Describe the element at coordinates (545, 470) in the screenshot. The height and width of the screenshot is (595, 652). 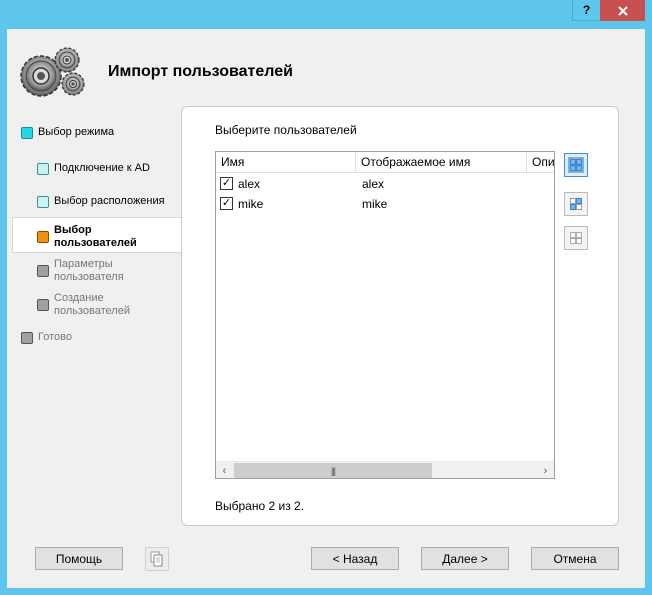
I see `scroll-right-icon: ›` at that location.